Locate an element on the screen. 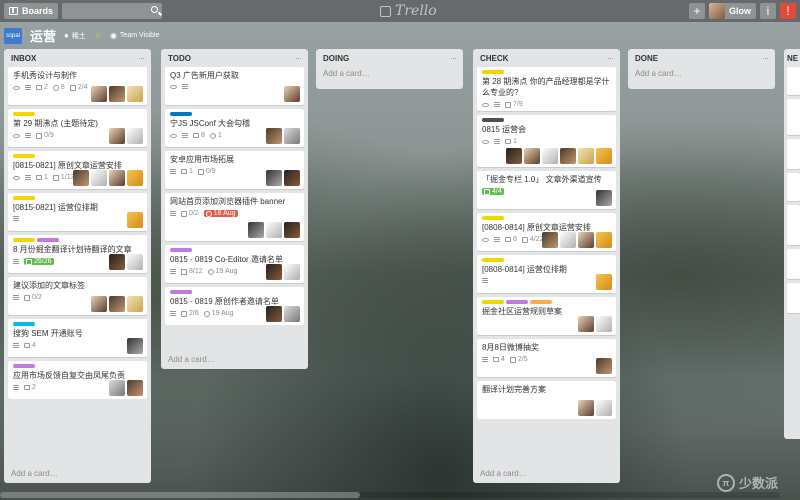 This screenshot has height=500, width=800. notifications-button: ! is located at coordinates (788, 11).